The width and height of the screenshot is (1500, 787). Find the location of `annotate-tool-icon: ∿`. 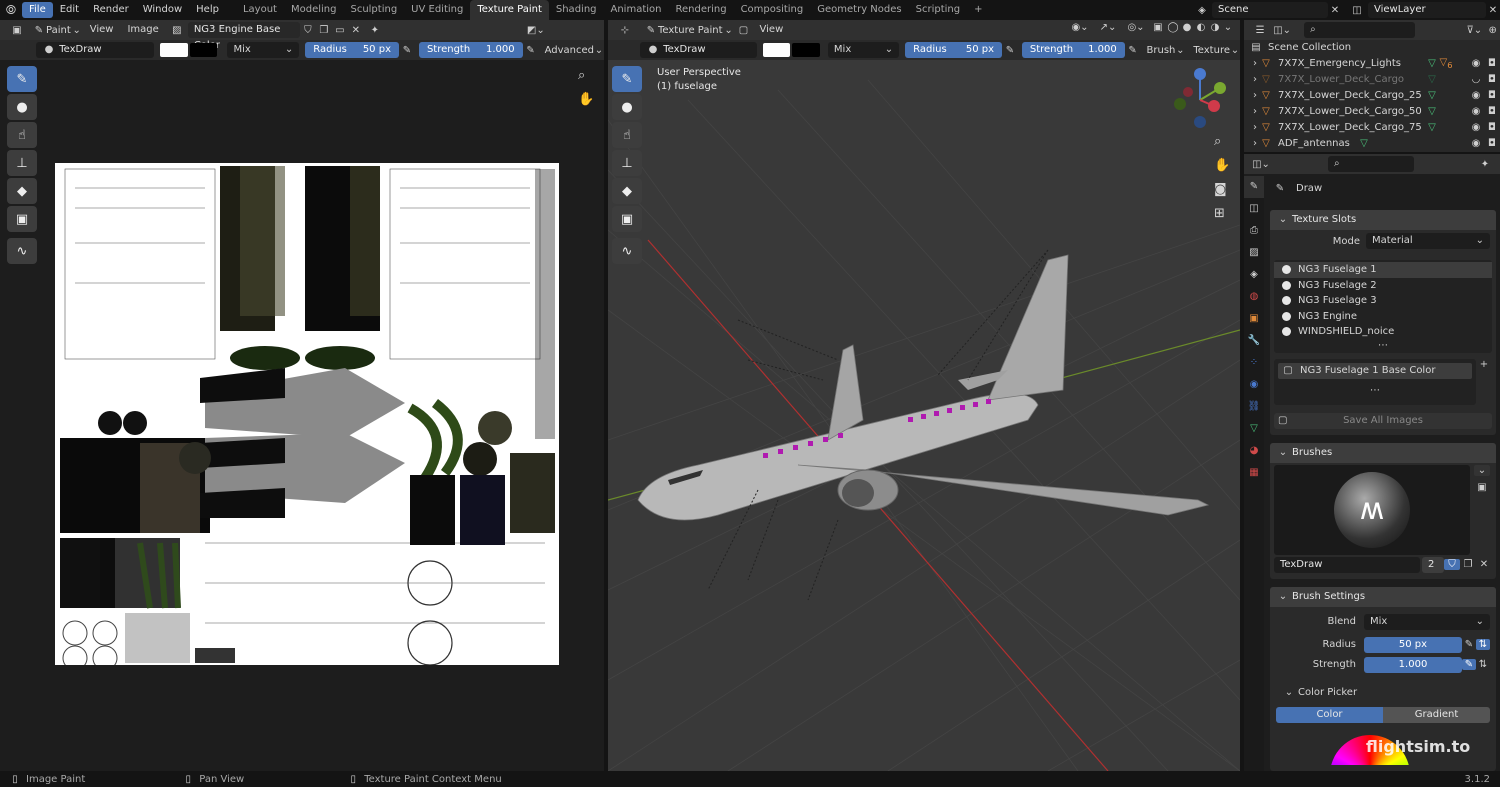

annotate-tool-icon: ∿ is located at coordinates (22, 251).